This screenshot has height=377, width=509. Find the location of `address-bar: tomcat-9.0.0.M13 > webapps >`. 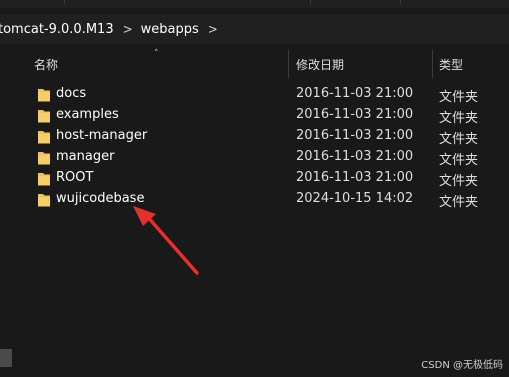

address-bar: tomcat-9.0.0.M13 > webapps > is located at coordinates (254, 29).